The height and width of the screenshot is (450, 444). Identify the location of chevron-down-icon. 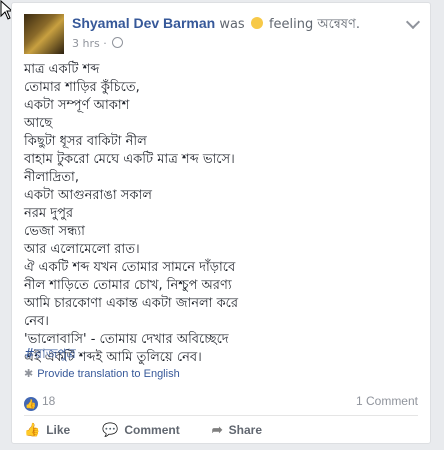
(413, 22).